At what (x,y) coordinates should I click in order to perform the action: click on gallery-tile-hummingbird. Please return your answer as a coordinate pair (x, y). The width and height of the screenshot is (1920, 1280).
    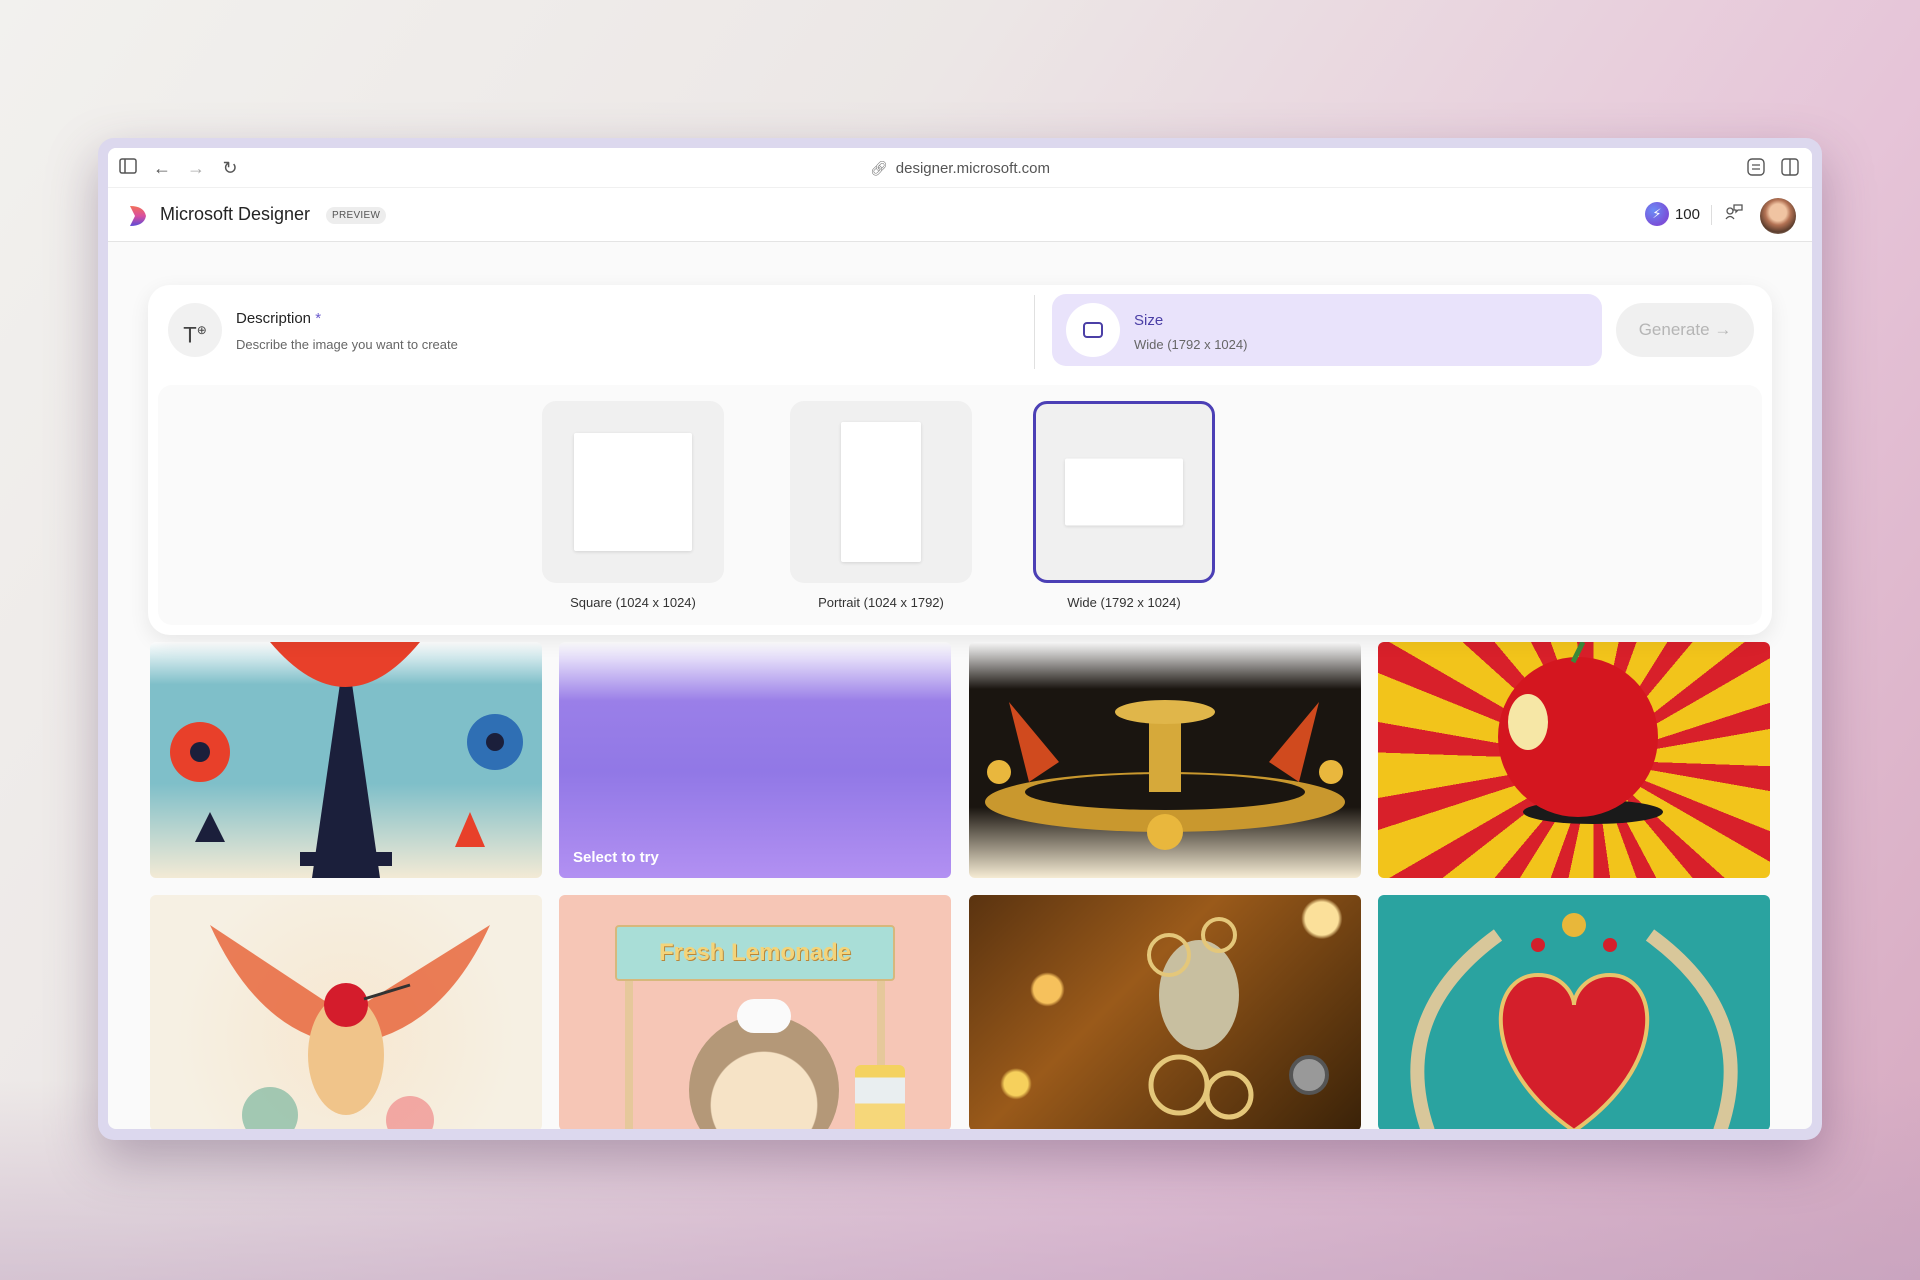
    Looking at the image, I should click on (346, 1012).